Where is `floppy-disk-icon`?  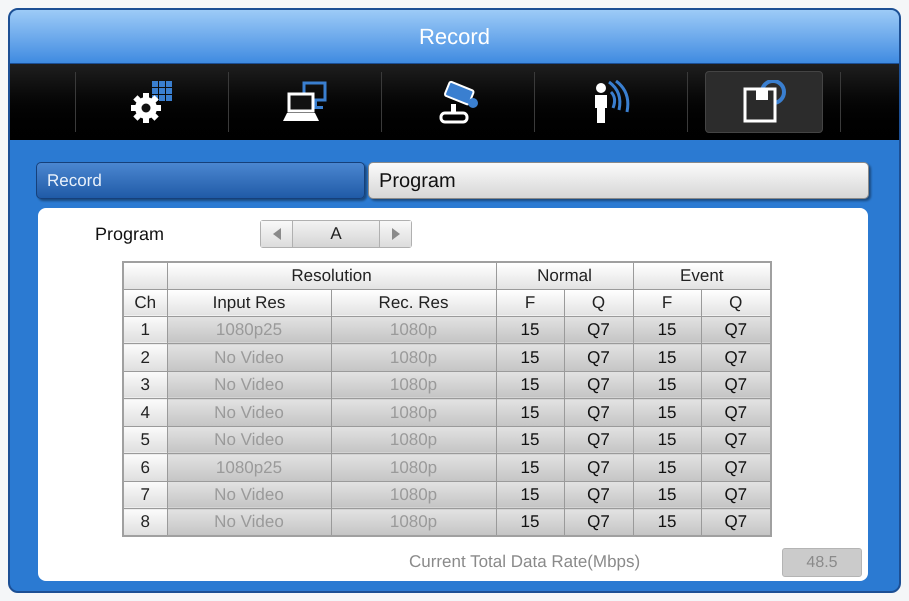 floppy-disk-icon is located at coordinates (764, 102).